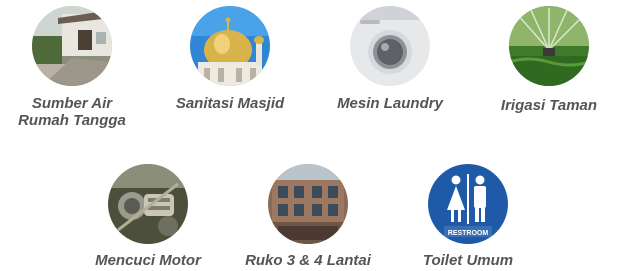 Image resolution: width=617 pixels, height=271 pixels. I want to click on usage-label-irrigation: Irigasi Taman, so click(549, 105).